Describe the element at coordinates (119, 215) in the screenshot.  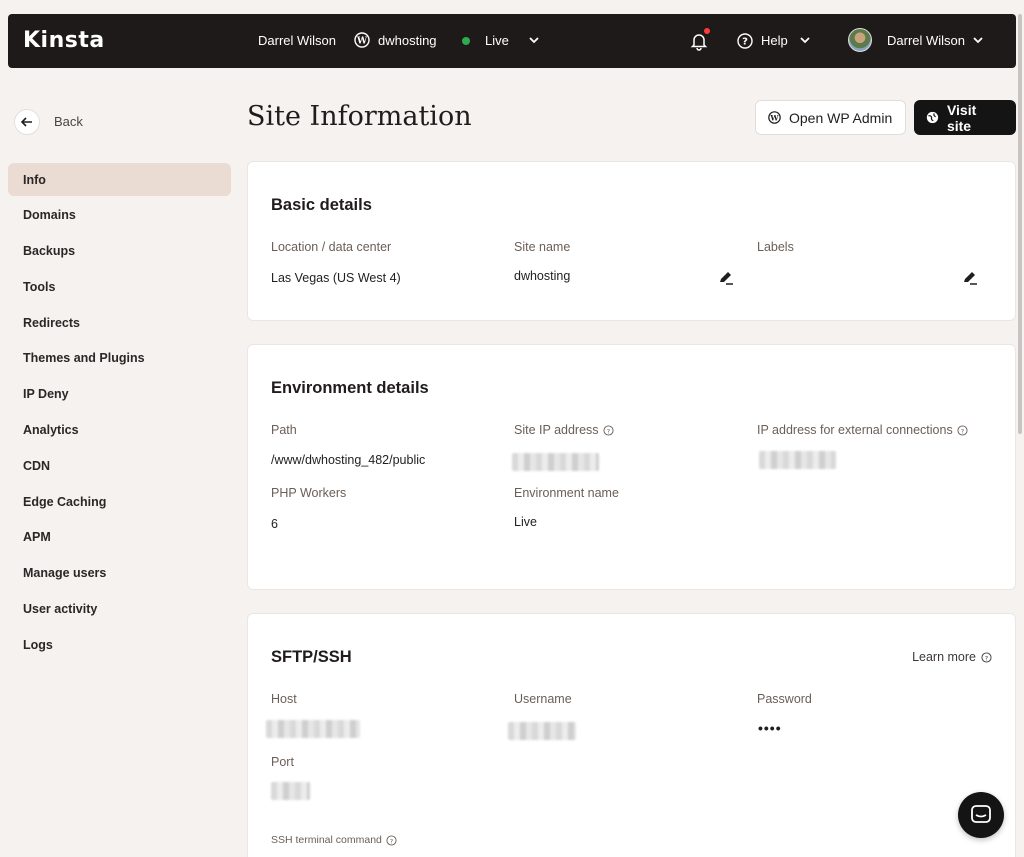
I see `sidebar-item-domains: Domains` at that location.